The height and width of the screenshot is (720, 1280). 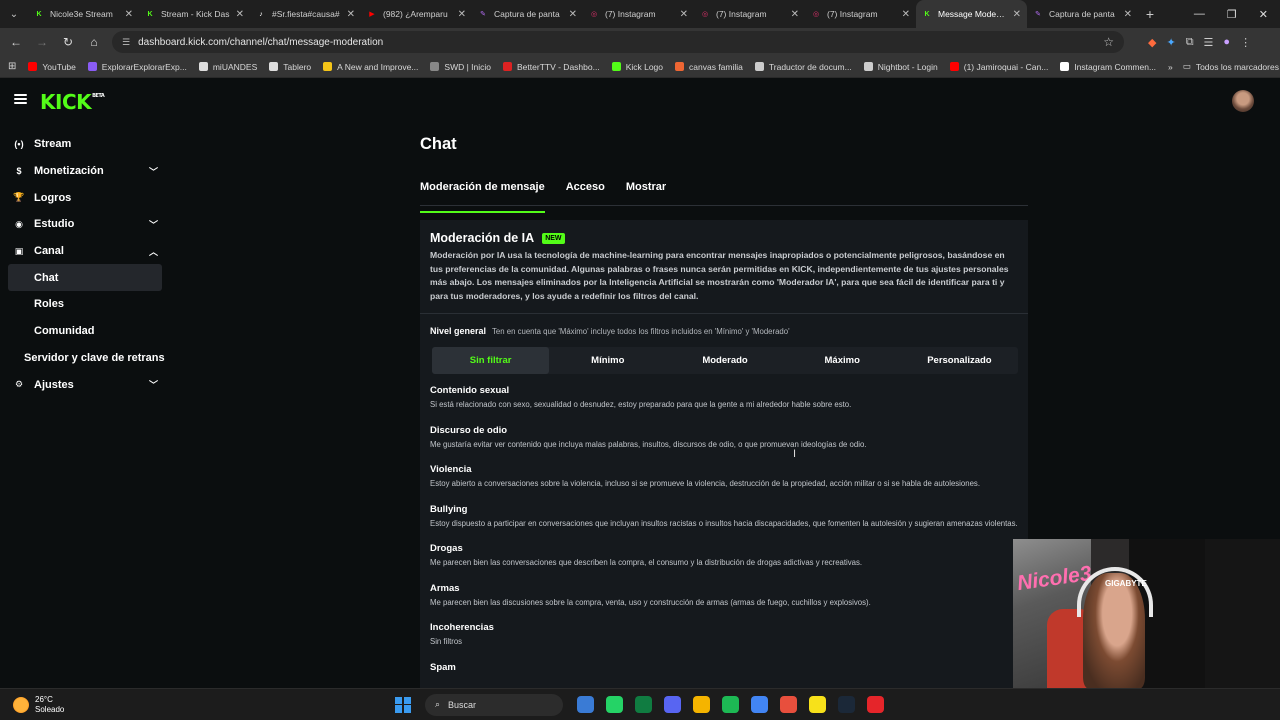 What do you see at coordinates (1226, 42) in the screenshot?
I see `profile-icon: ●` at bounding box center [1226, 42].